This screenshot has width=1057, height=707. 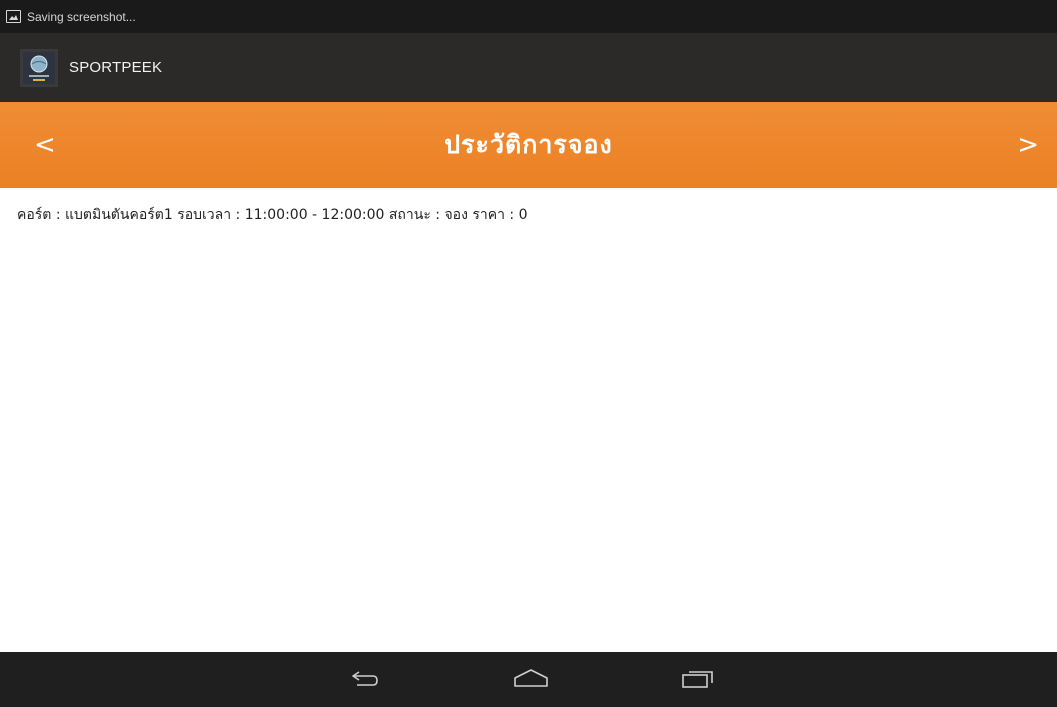 I want to click on action-bar: SPORTPEEK, so click(x=528, y=67).